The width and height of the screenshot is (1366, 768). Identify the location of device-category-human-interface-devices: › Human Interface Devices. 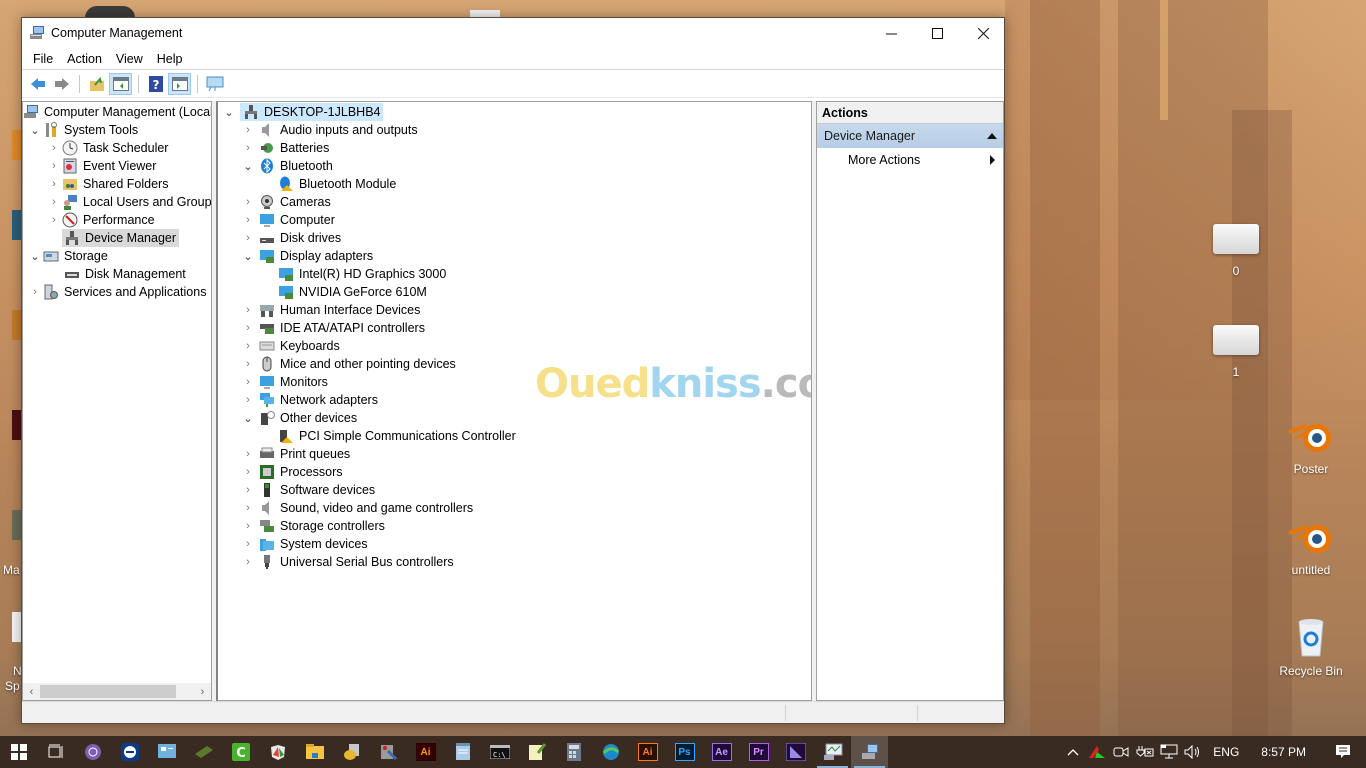
(514, 310).